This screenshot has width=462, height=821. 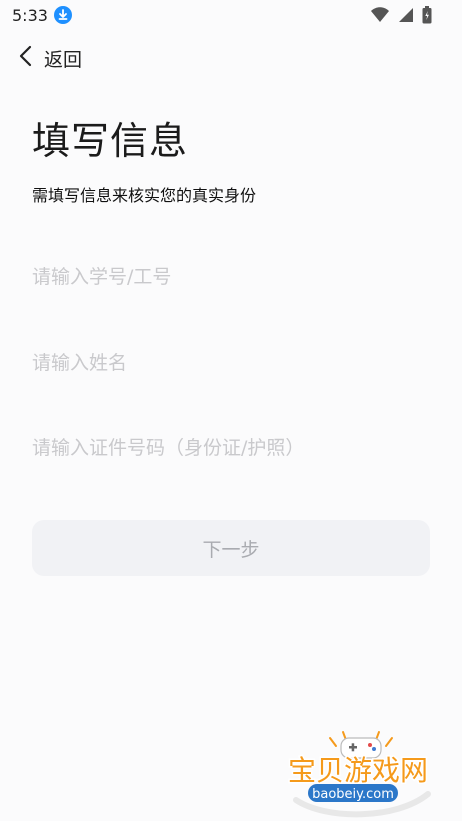 I want to click on page-subtitle: 需填写信息来核实您的真实身份, so click(x=144, y=195).